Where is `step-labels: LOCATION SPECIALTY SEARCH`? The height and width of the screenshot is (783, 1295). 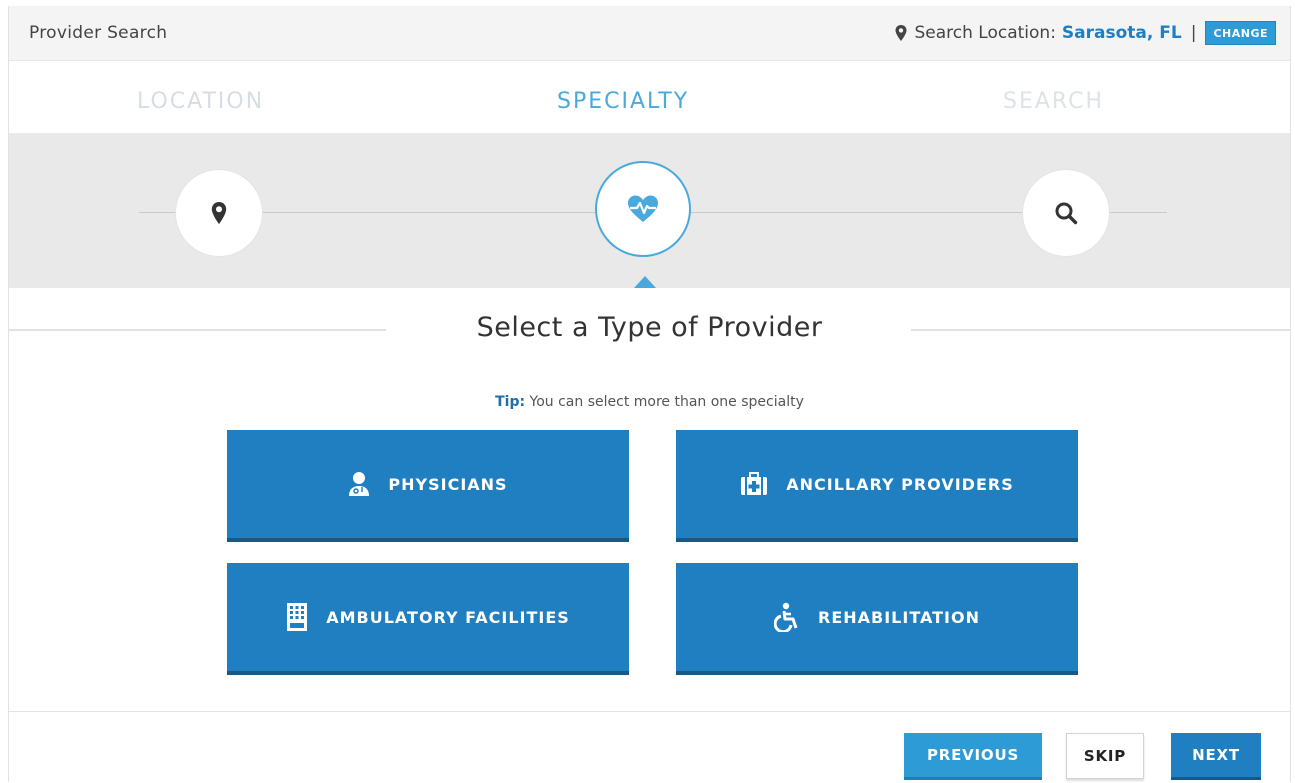
step-labels: LOCATION SPECIALTY SEARCH is located at coordinates (649, 97).